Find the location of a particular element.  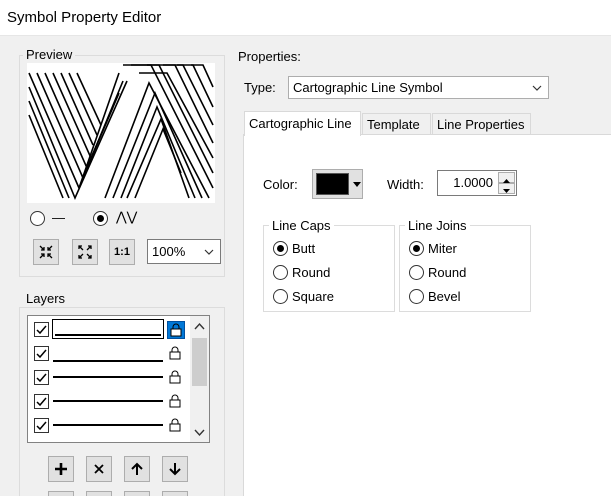

width-decrement is located at coordinates (506, 188).